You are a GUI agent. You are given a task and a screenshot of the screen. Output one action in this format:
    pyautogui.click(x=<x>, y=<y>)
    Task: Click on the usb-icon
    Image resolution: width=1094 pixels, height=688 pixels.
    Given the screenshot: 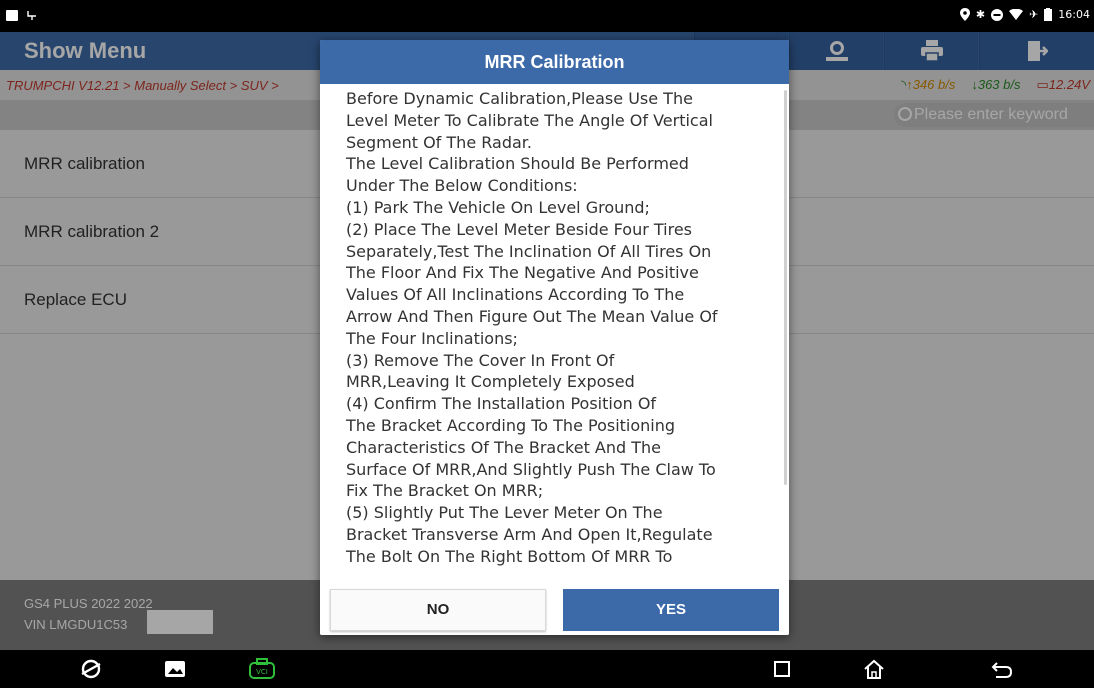 What is the action you would take?
    pyautogui.click(x=31, y=15)
    